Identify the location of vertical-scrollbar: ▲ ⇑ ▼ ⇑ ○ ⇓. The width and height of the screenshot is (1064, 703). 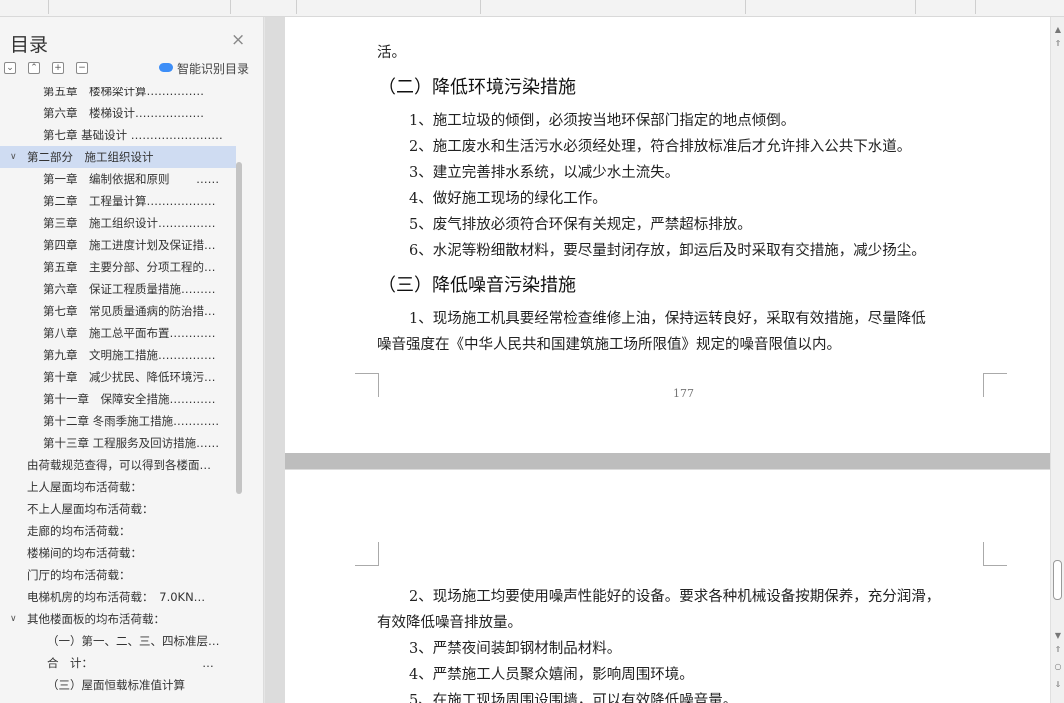
(1057, 360).